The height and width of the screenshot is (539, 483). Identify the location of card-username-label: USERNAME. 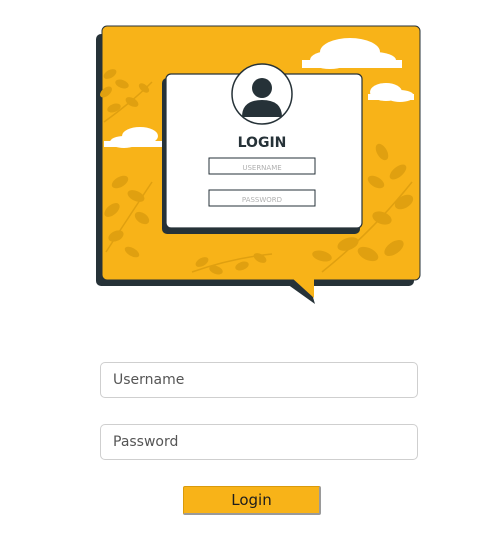
(261, 168).